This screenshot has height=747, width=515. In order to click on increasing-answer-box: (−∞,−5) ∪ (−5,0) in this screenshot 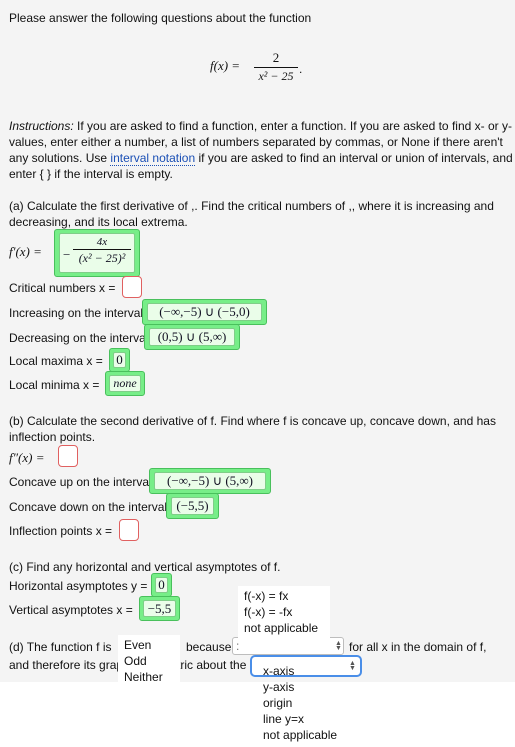, I will do `click(204, 312)`.